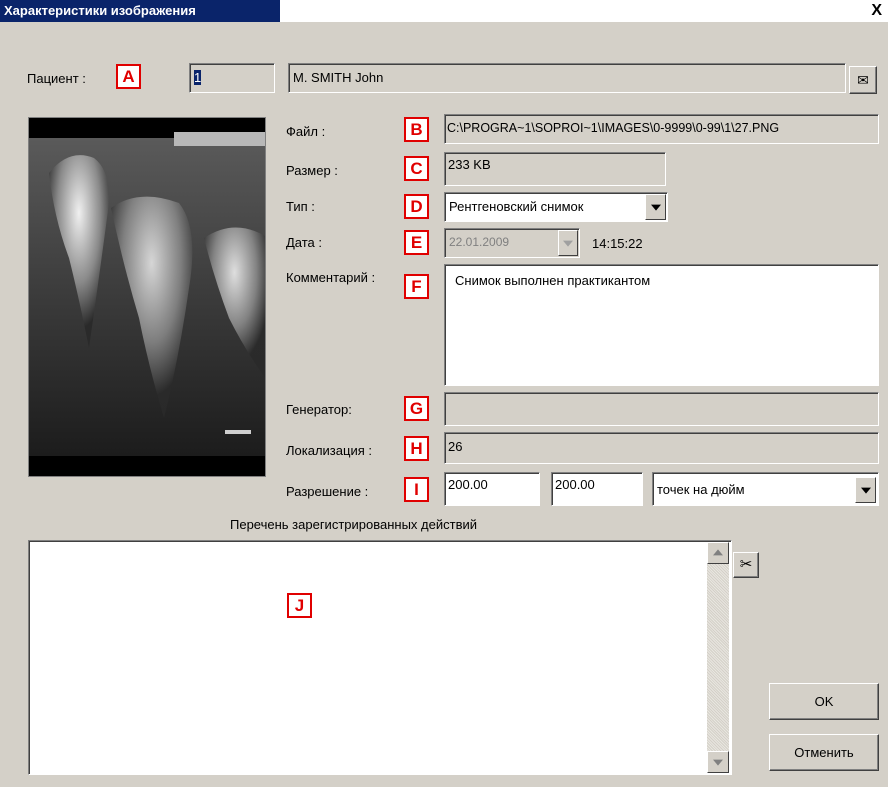 This screenshot has width=888, height=787. Describe the element at coordinates (516, 206) in the screenshot. I see `type-select-value: Рентгеновский снимок` at that location.